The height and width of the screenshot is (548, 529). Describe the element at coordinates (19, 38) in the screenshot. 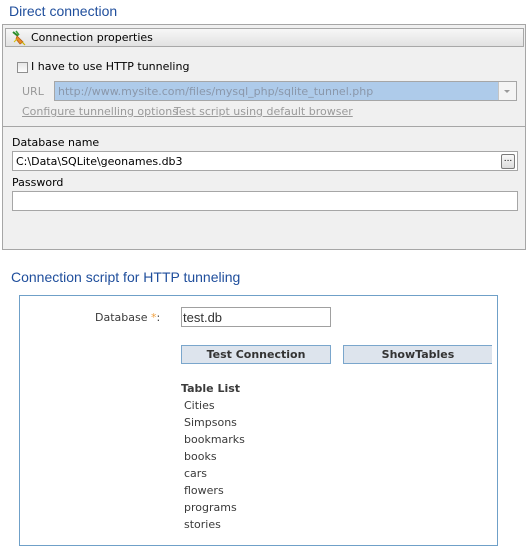

I see `plug-icon` at that location.